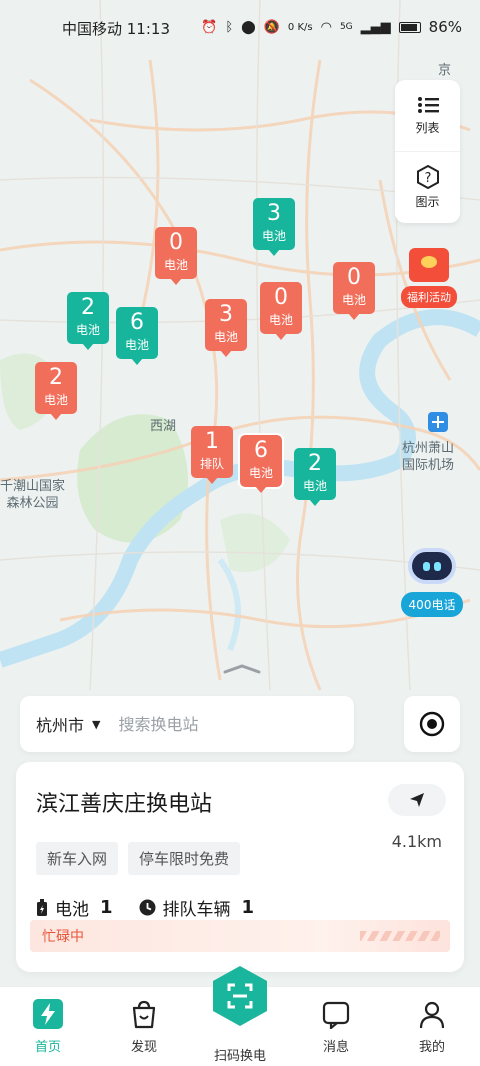 The width and height of the screenshot is (480, 1066). What do you see at coordinates (428, 105) in the screenshot?
I see `list-icon` at bounding box center [428, 105].